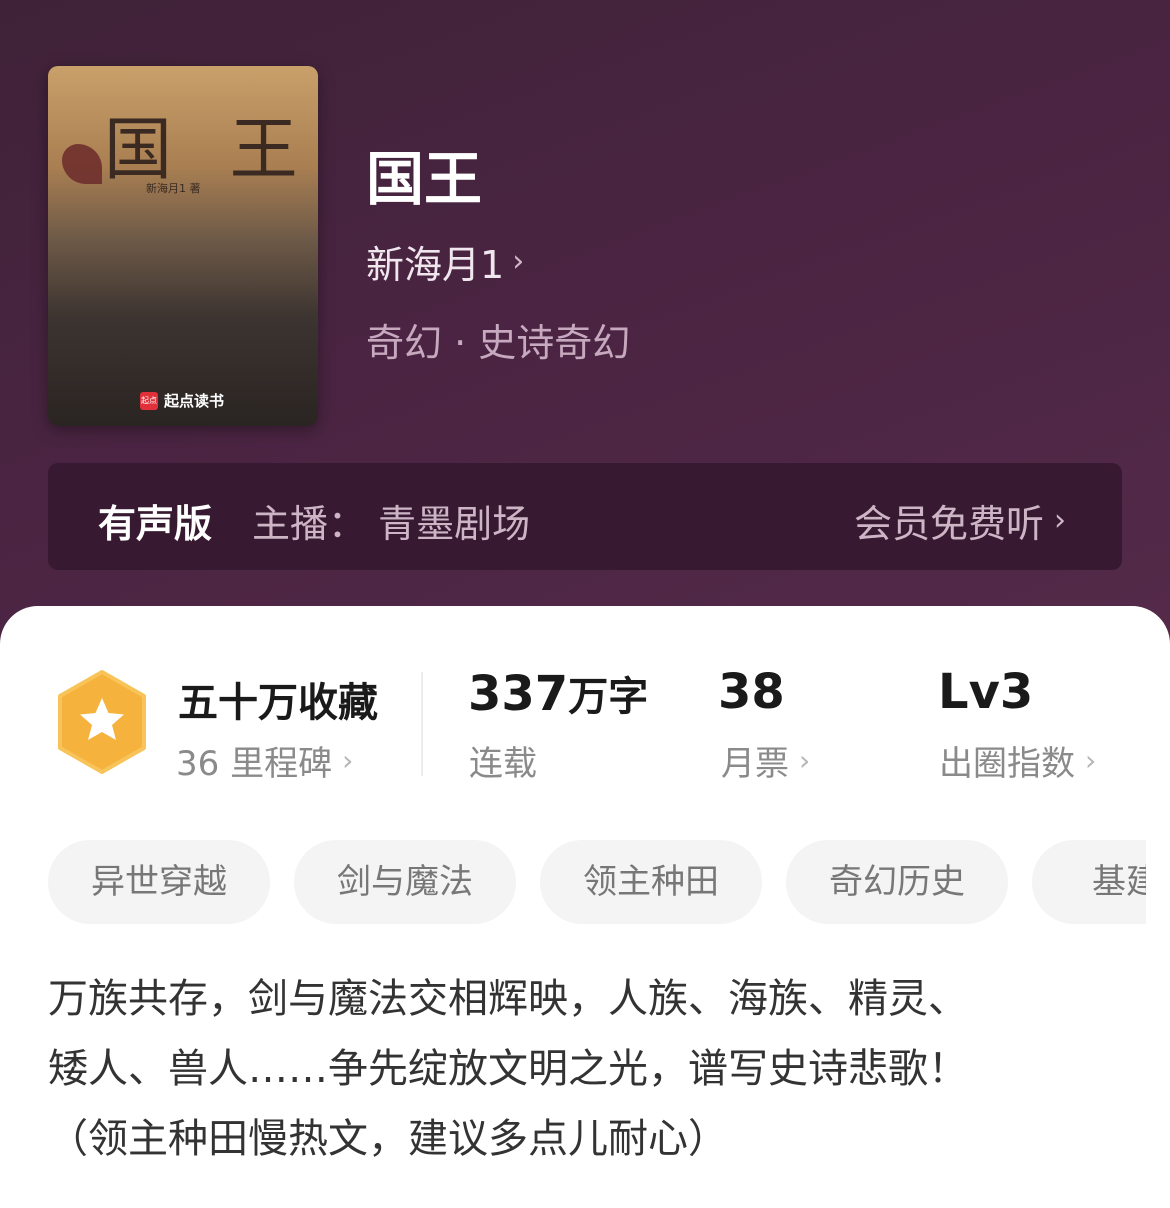 This screenshot has width=1170, height=1208. I want to click on monthly-tickets-value: 38, so click(751, 692).